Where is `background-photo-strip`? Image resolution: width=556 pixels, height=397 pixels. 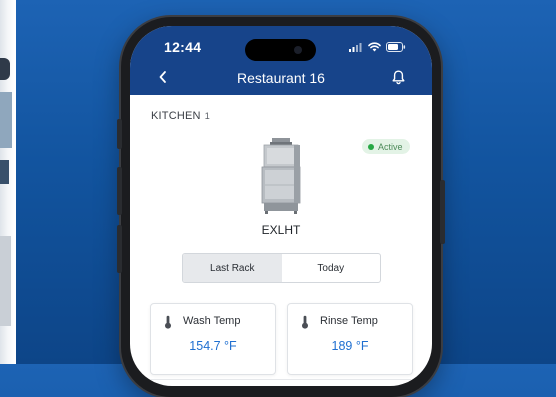 background-photo-strip is located at coordinates (8, 182).